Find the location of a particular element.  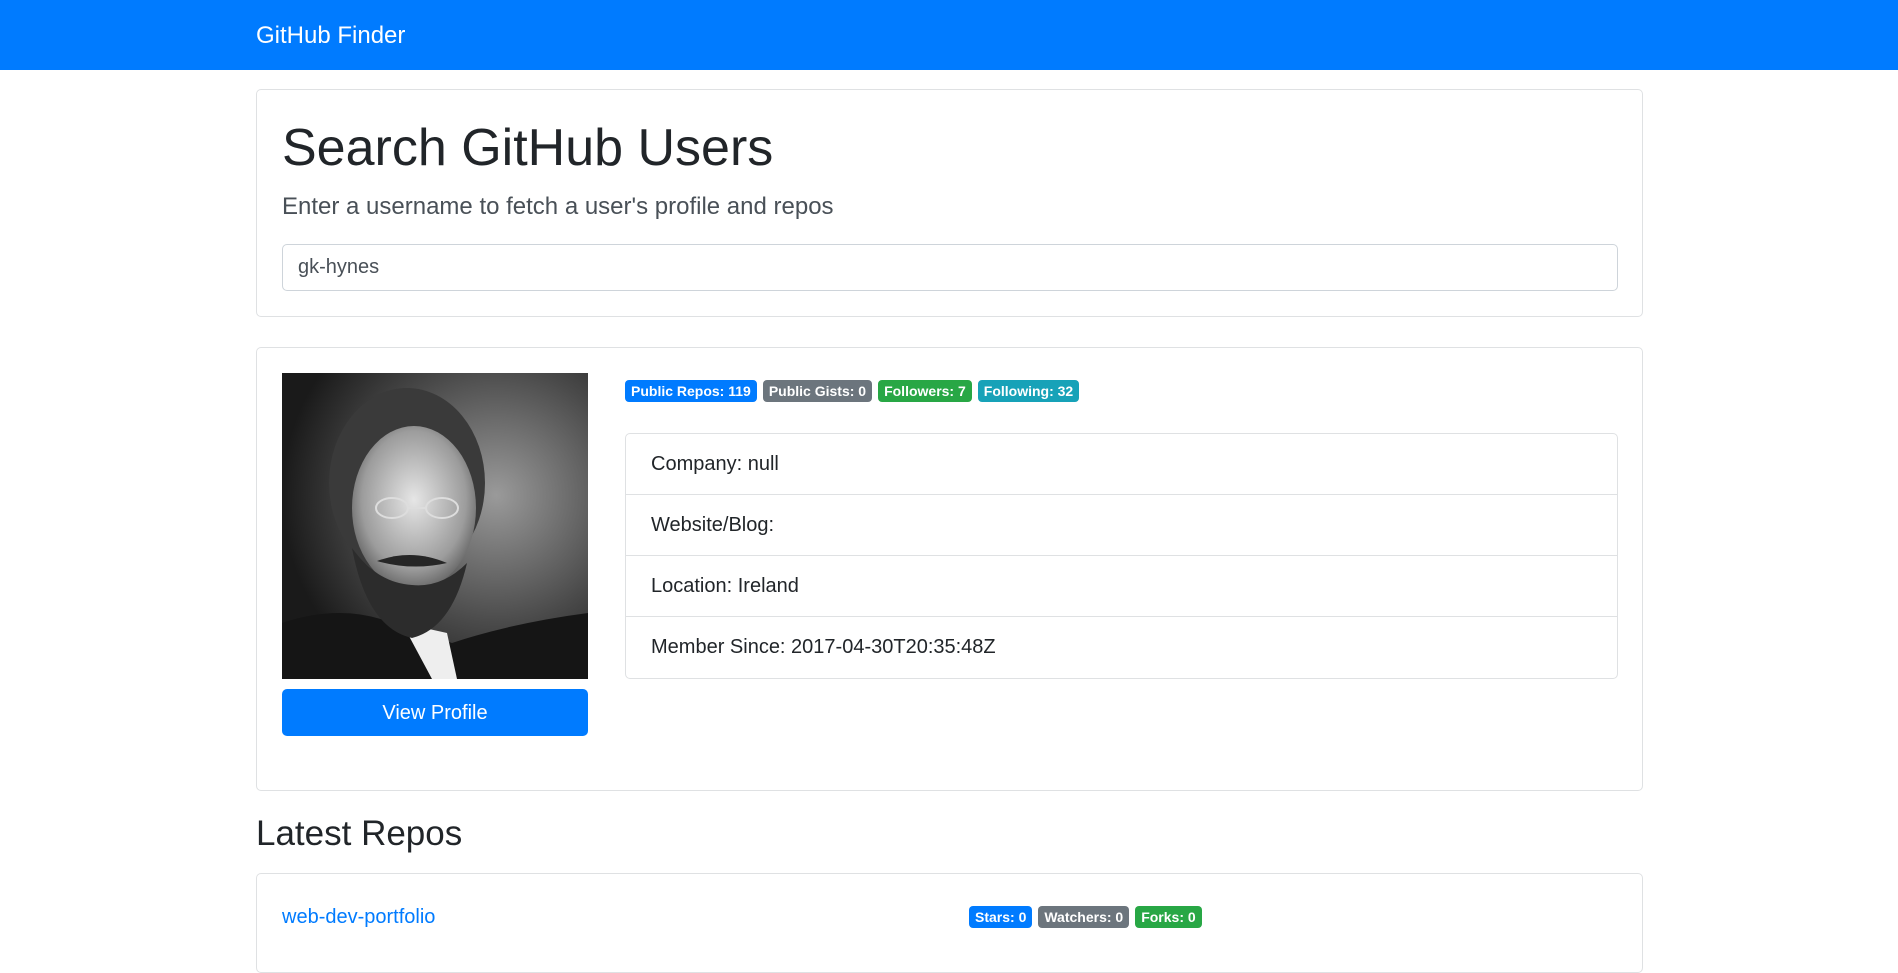

followers-badge: Followers: 7 is located at coordinates (925, 391).